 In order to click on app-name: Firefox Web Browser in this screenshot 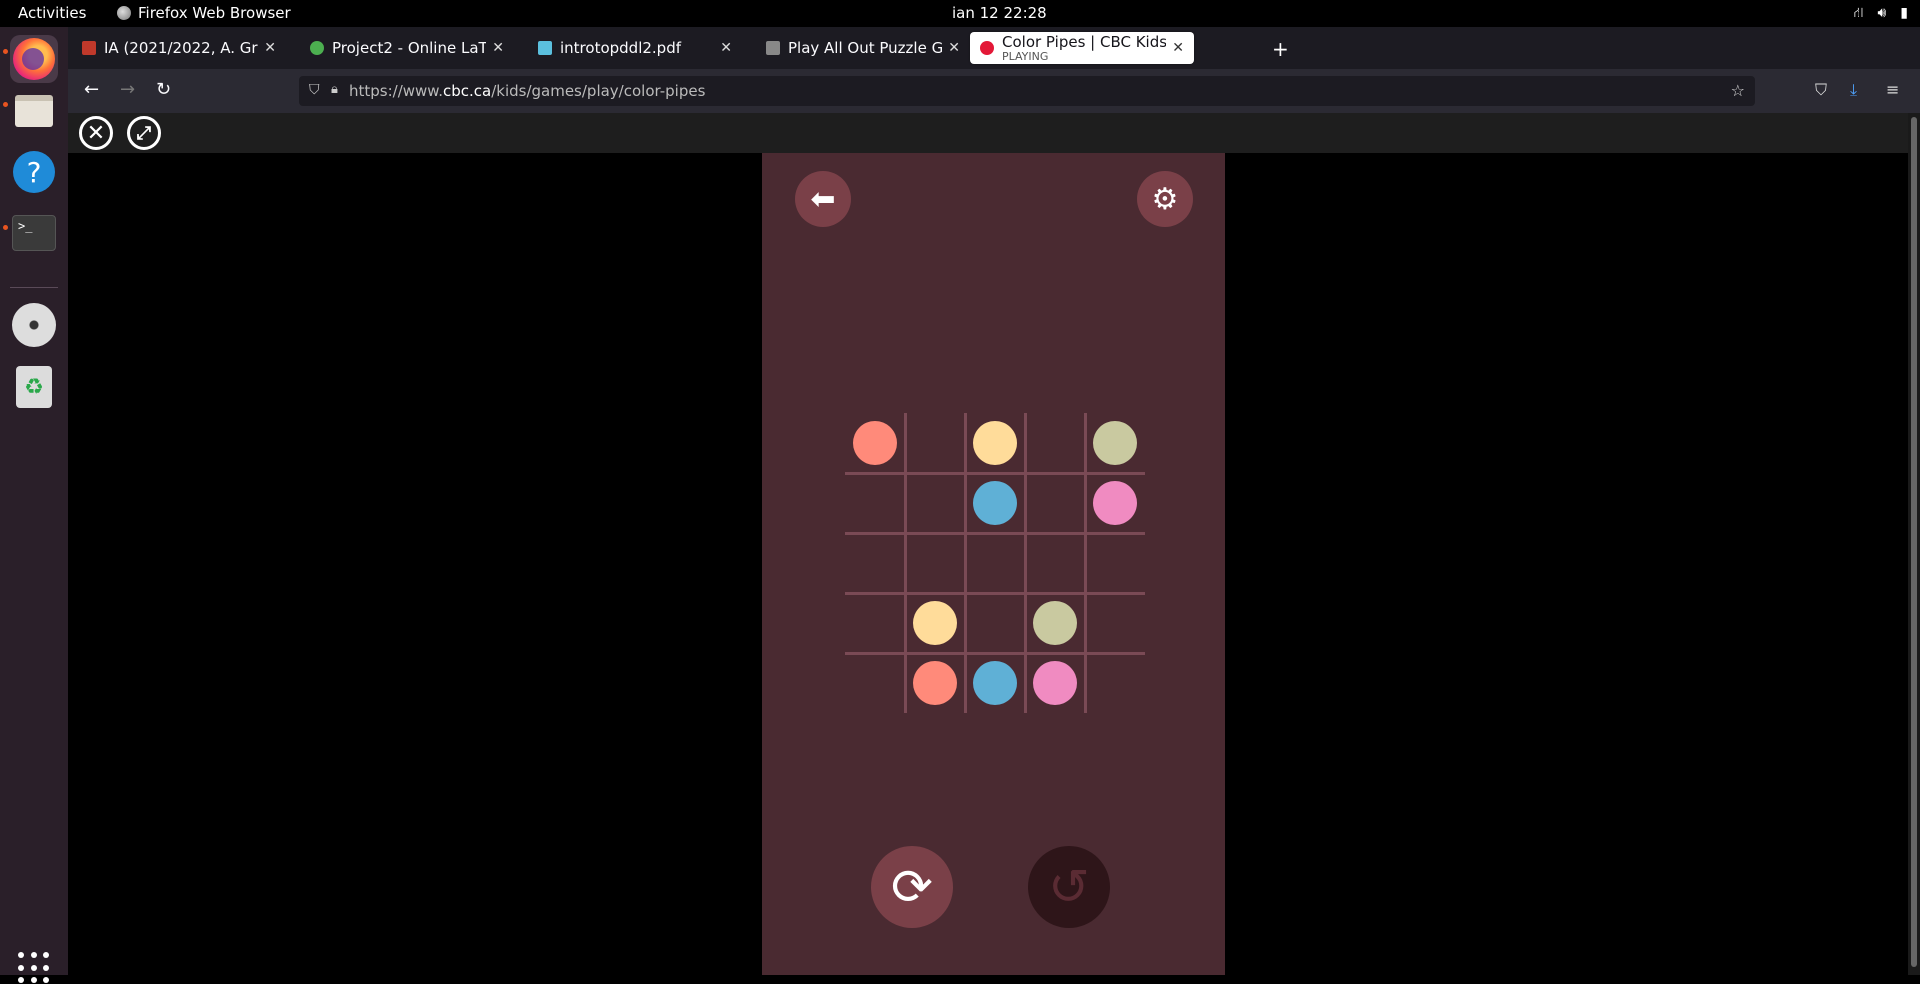, I will do `click(214, 13)`.